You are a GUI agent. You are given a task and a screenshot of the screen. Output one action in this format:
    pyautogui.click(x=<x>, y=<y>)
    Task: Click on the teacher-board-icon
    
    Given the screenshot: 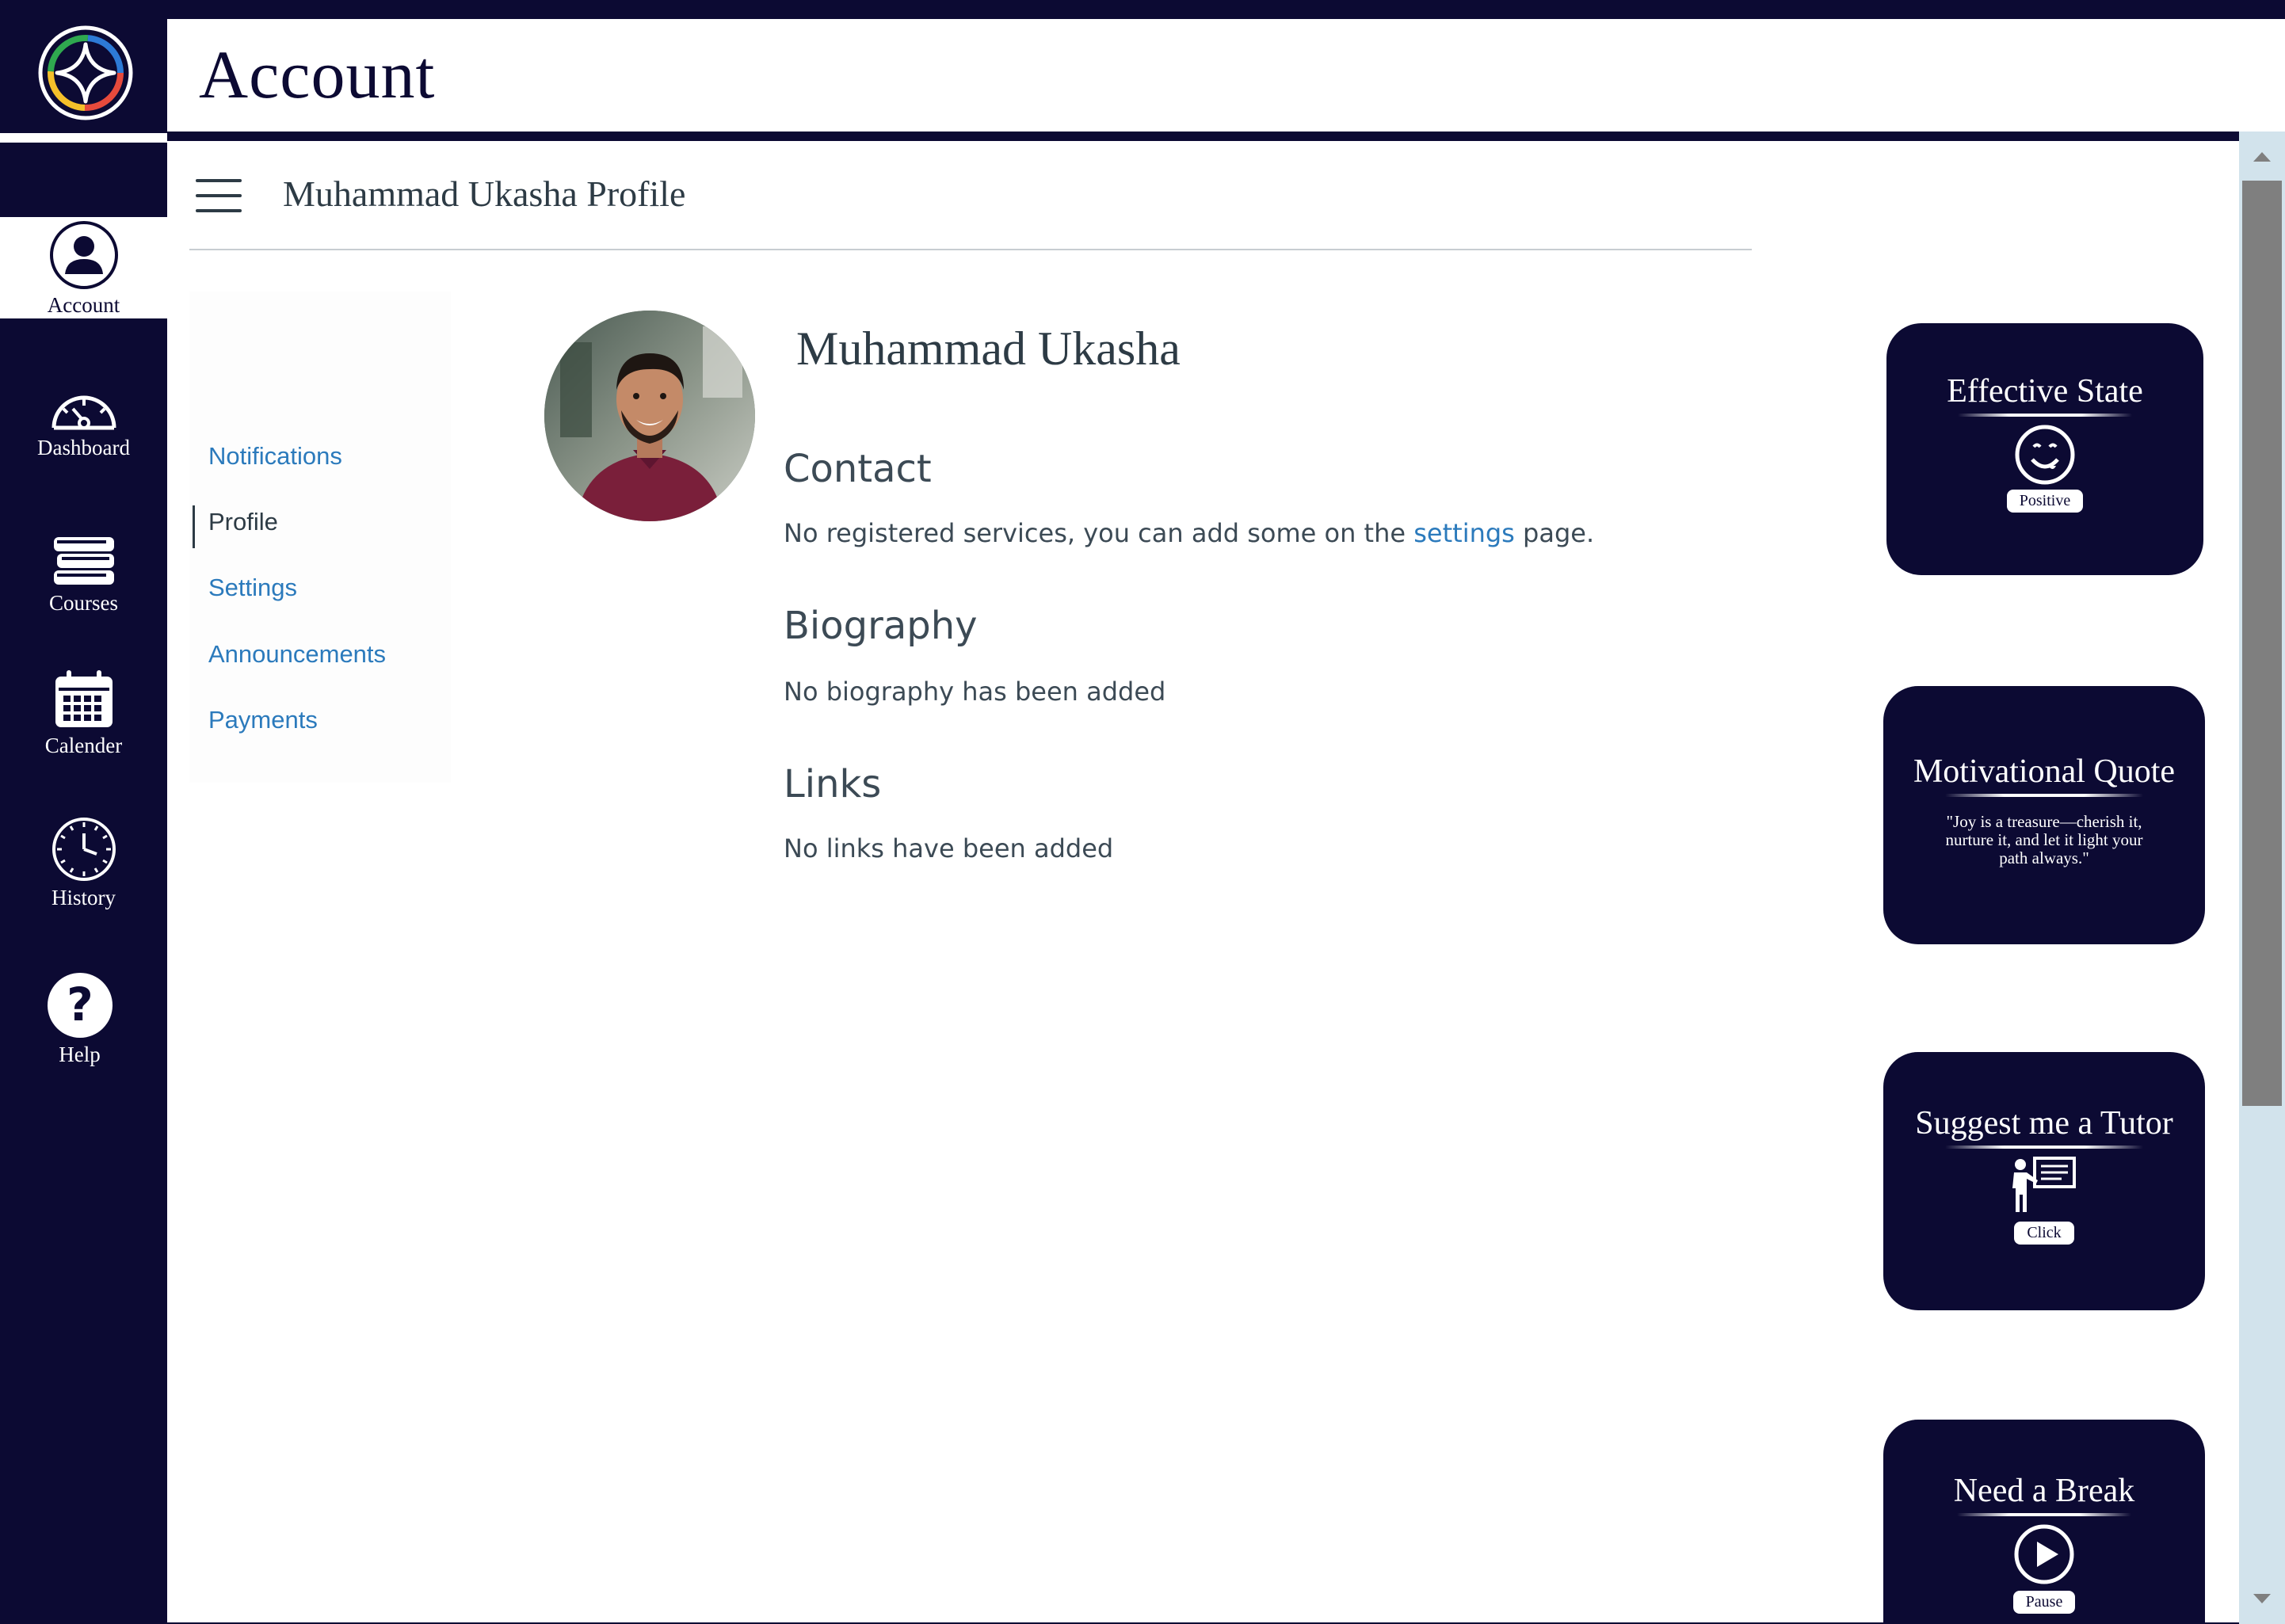 What is the action you would take?
    pyautogui.click(x=2044, y=1184)
    